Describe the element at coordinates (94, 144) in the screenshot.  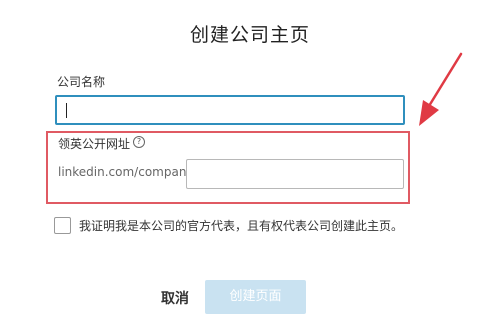
I see `linkedin-url-label: 领英公开网址` at that location.